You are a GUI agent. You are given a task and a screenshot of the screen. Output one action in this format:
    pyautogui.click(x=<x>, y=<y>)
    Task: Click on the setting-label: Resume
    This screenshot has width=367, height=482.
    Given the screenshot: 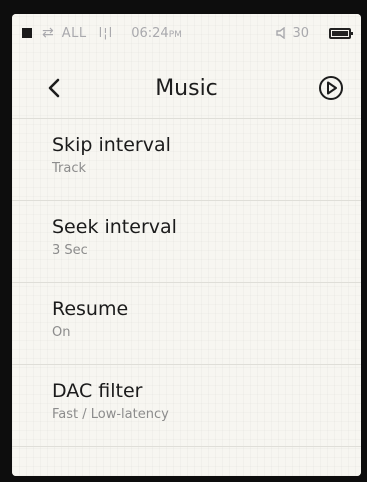 What is the action you would take?
    pyautogui.click(x=90, y=309)
    